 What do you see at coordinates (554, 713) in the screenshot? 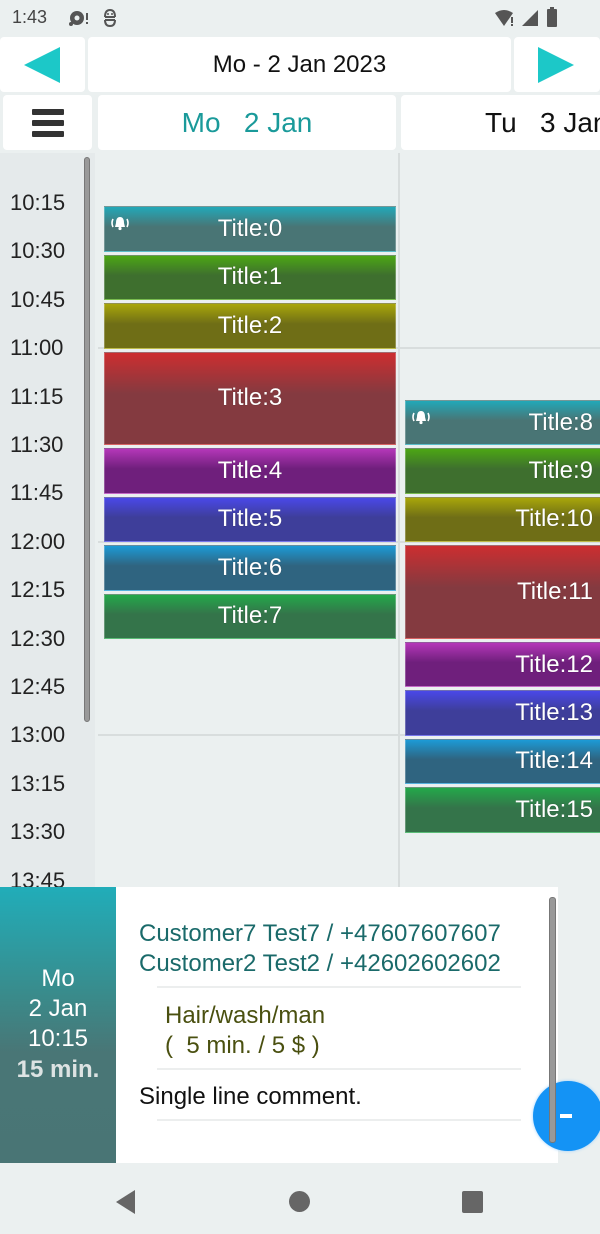
I see `event-title: Title:13` at bounding box center [554, 713].